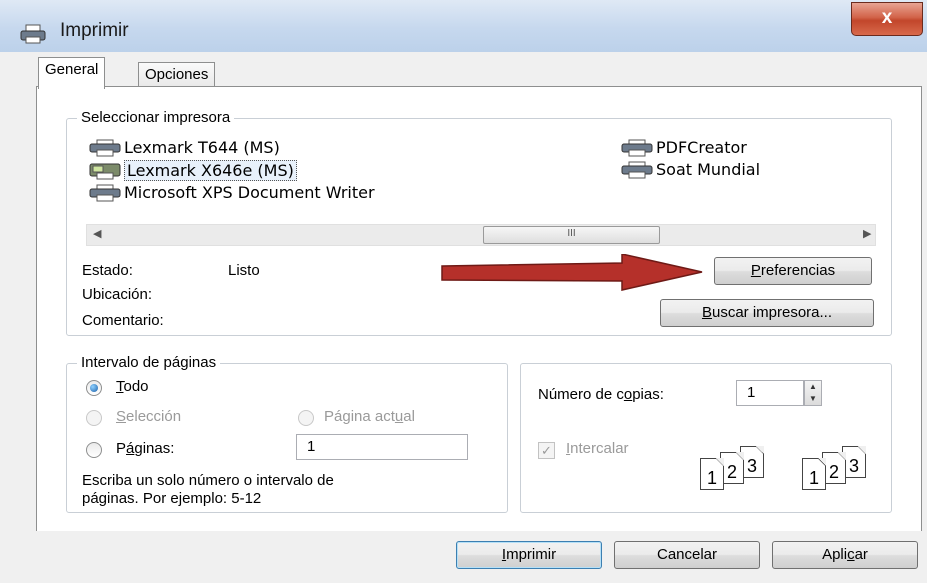  Describe the element at coordinates (149, 416) in the screenshot. I see `seleccion-label: Selección` at that location.